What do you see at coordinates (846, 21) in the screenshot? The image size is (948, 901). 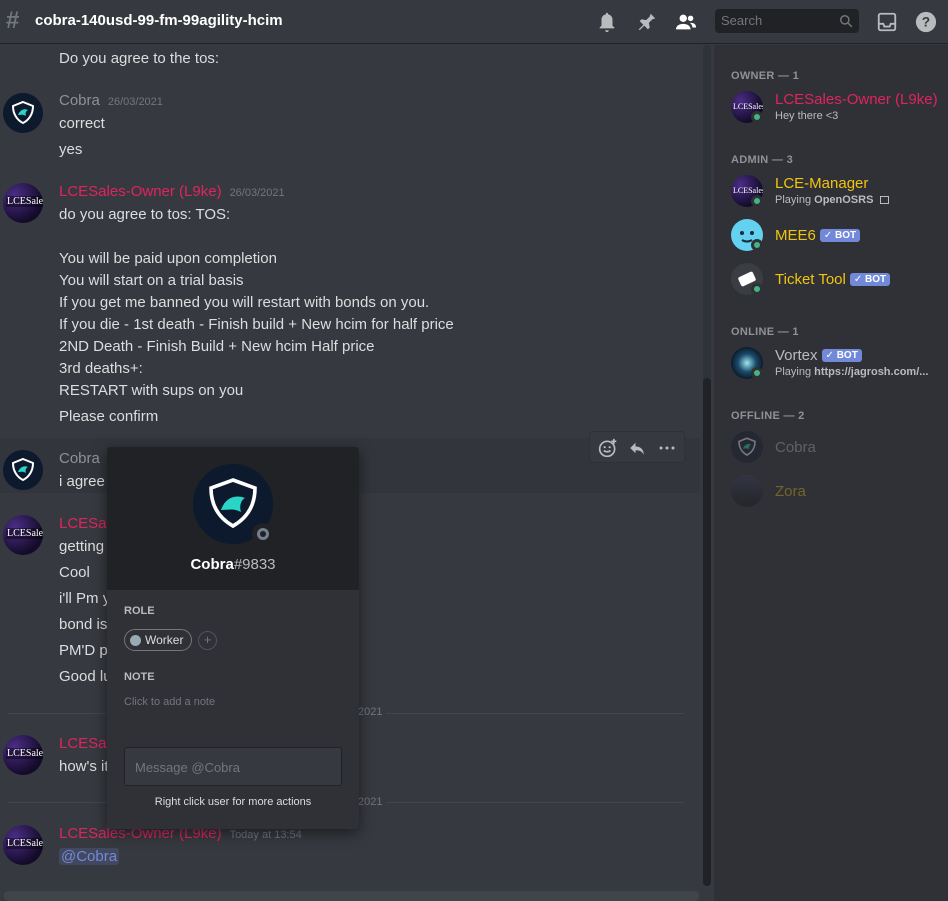 I see `search-icon` at bounding box center [846, 21].